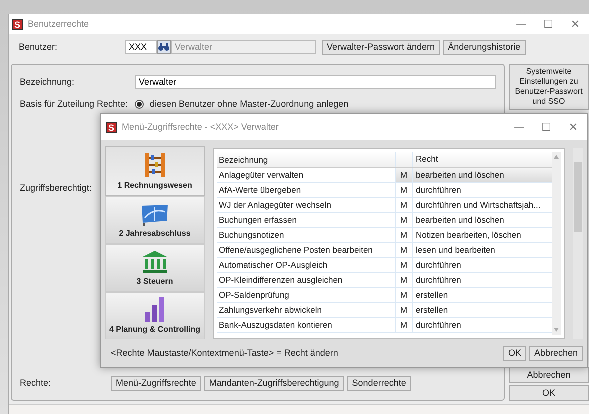  I want to click on binoculars-icon, so click(164, 47).